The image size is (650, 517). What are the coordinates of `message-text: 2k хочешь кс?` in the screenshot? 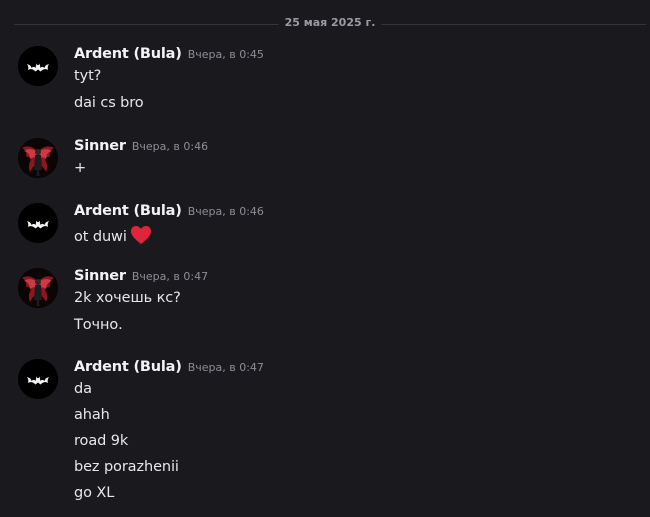 It's located at (127, 298).